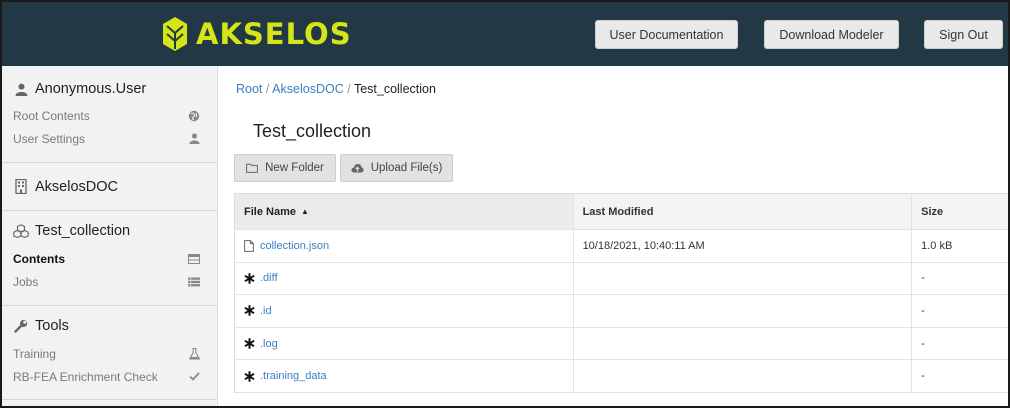 The width and height of the screenshot is (1010, 408). I want to click on sidebar-item-label: Training, so click(34, 353).